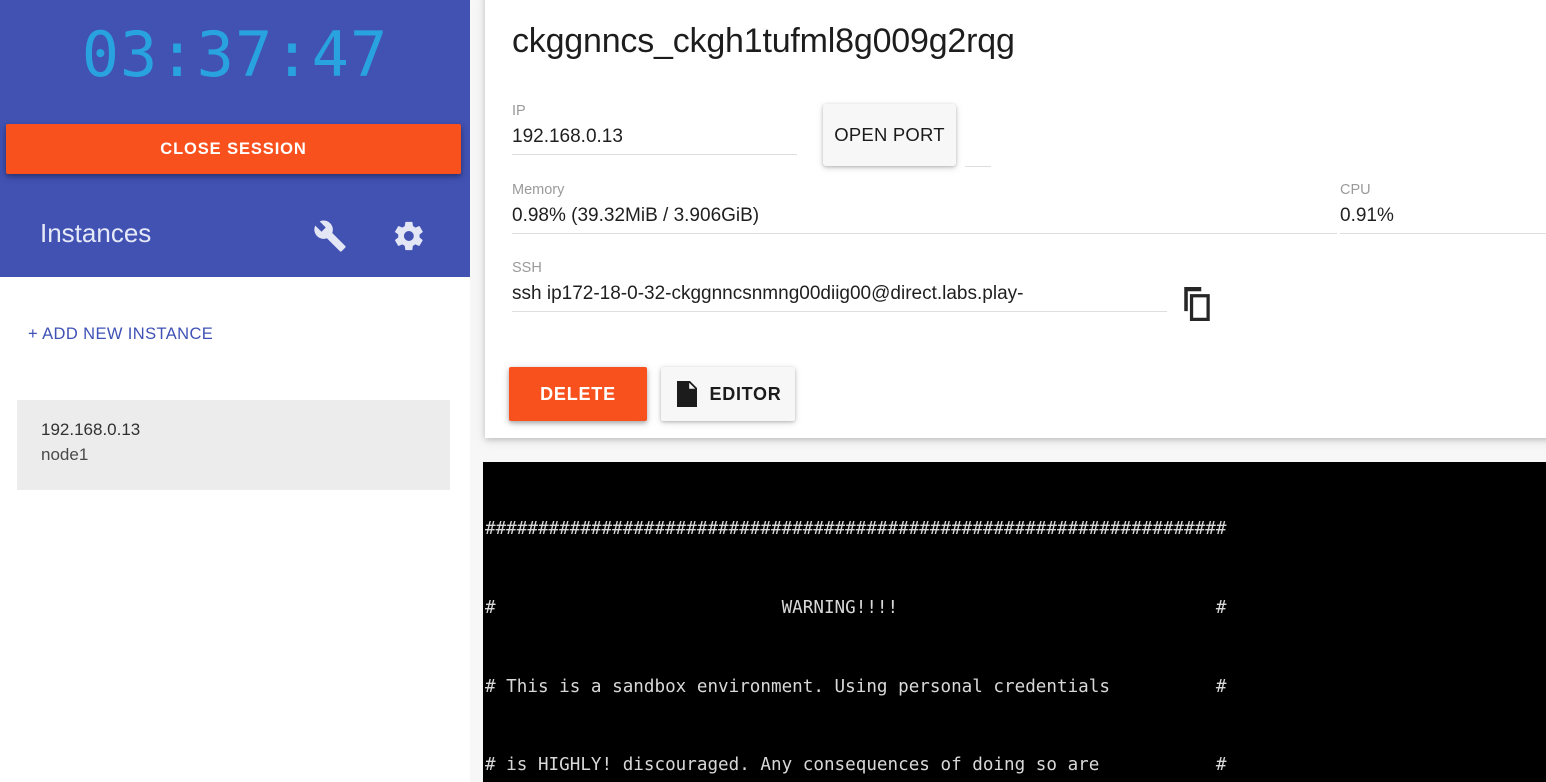  Describe the element at coordinates (578, 394) in the screenshot. I see `delete-button: DELETE` at that location.